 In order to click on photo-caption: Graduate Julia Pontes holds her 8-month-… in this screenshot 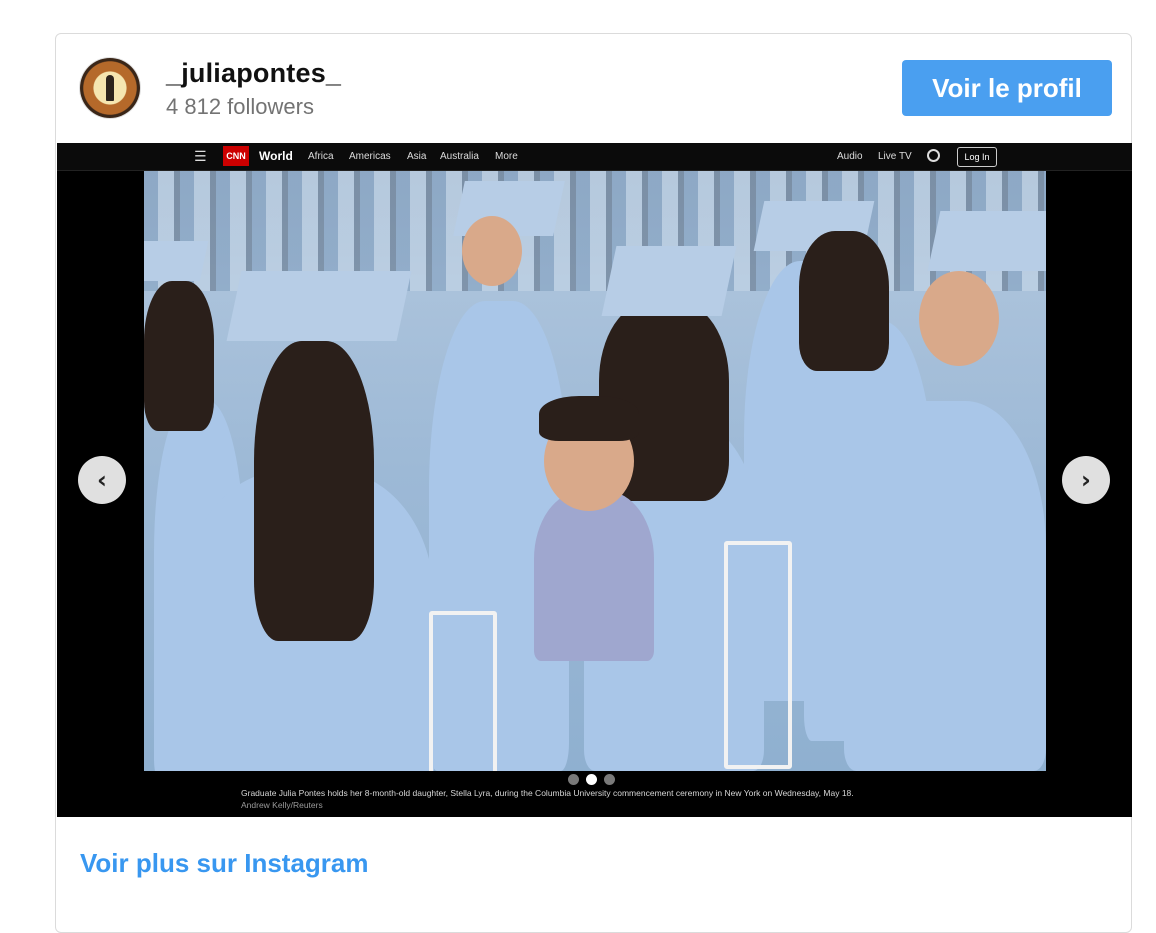, I will do `click(551, 799)`.